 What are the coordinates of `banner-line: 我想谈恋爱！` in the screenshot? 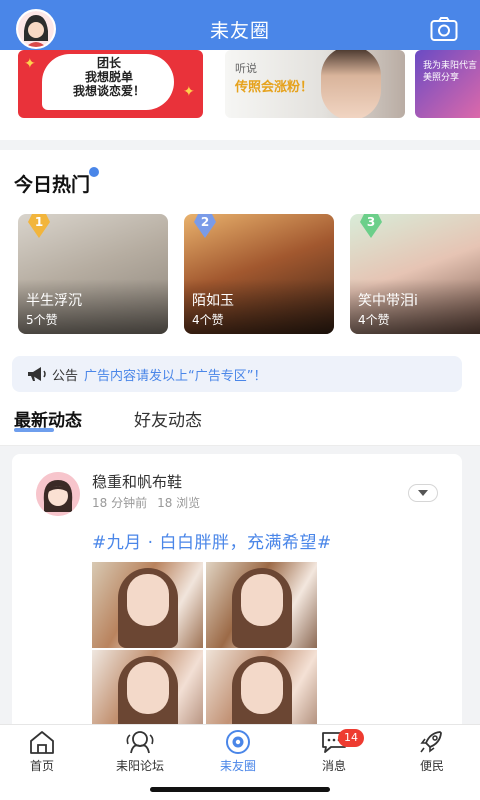 It's located at (108, 91).